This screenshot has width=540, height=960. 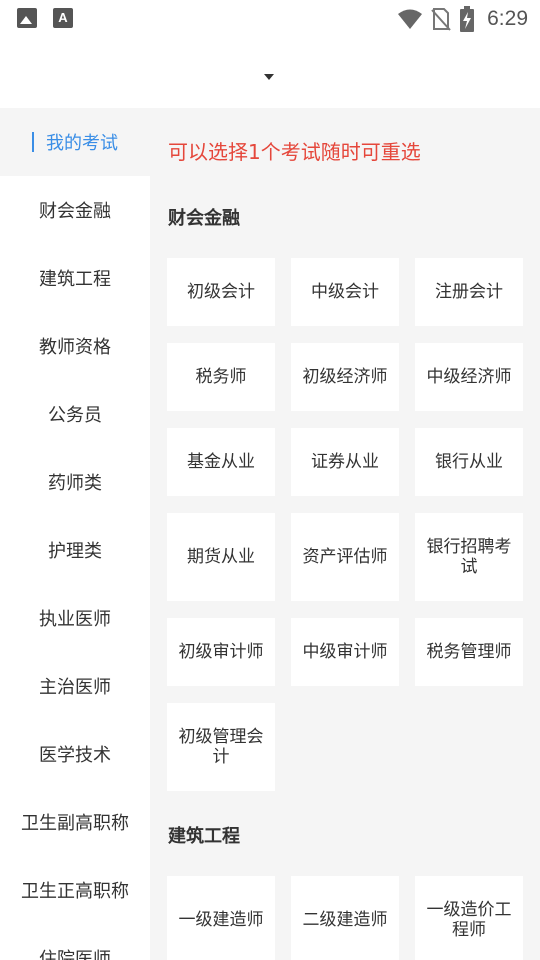 I want to click on sidebar-item-label: 公务员, so click(x=75, y=415).